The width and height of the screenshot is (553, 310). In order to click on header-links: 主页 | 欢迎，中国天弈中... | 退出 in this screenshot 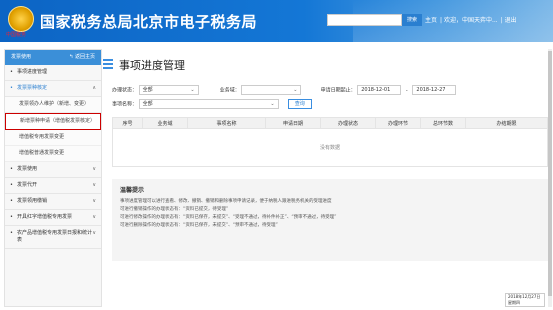, I will do `click(471, 20)`.